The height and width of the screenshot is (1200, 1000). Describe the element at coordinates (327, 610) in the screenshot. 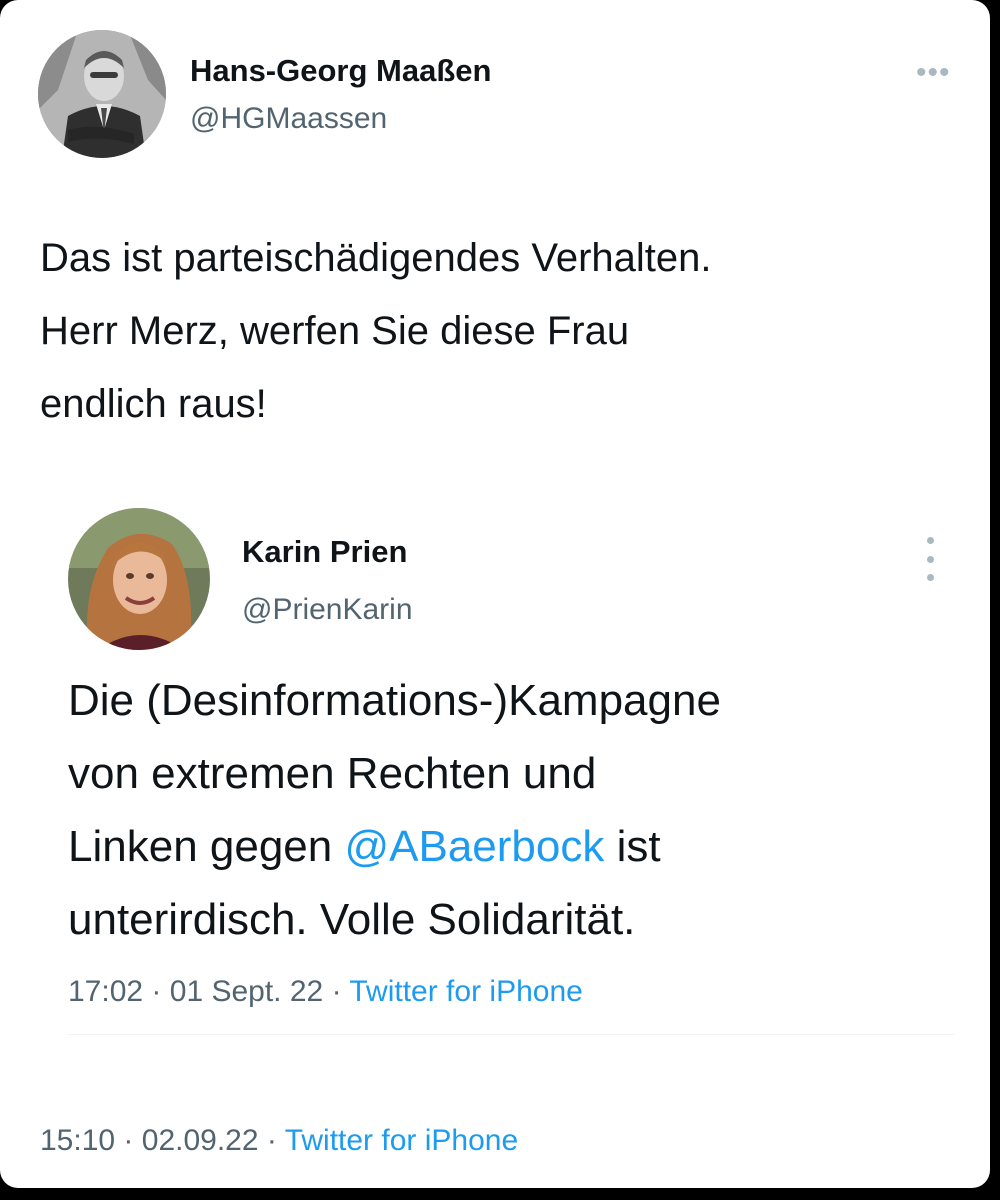

I see `quoted-author-handle: @PrienKarin` at that location.